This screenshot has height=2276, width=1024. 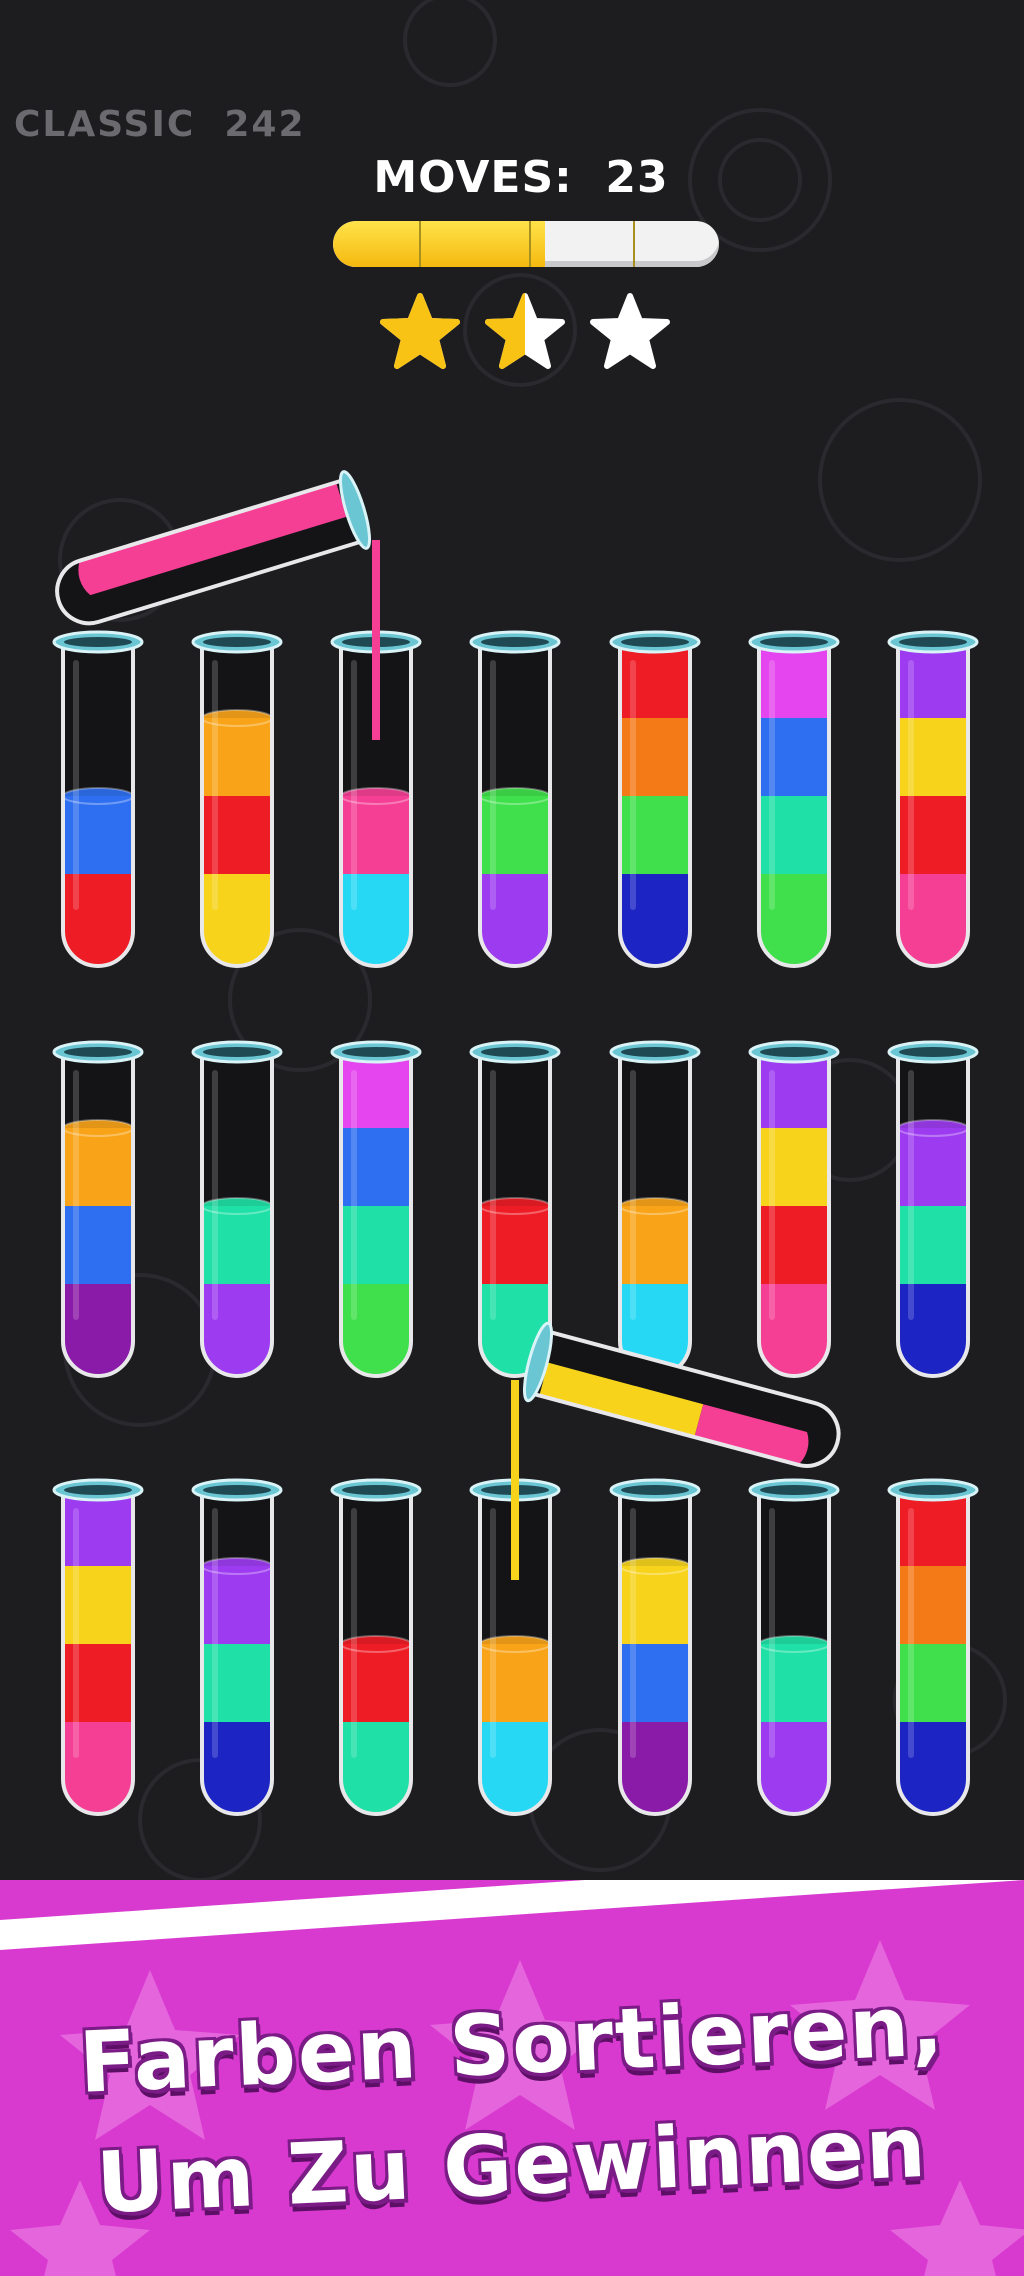 What do you see at coordinates (376, 835) in the screenshot?
I see `liquid-layer-pink` at bounding box center [376, 835].